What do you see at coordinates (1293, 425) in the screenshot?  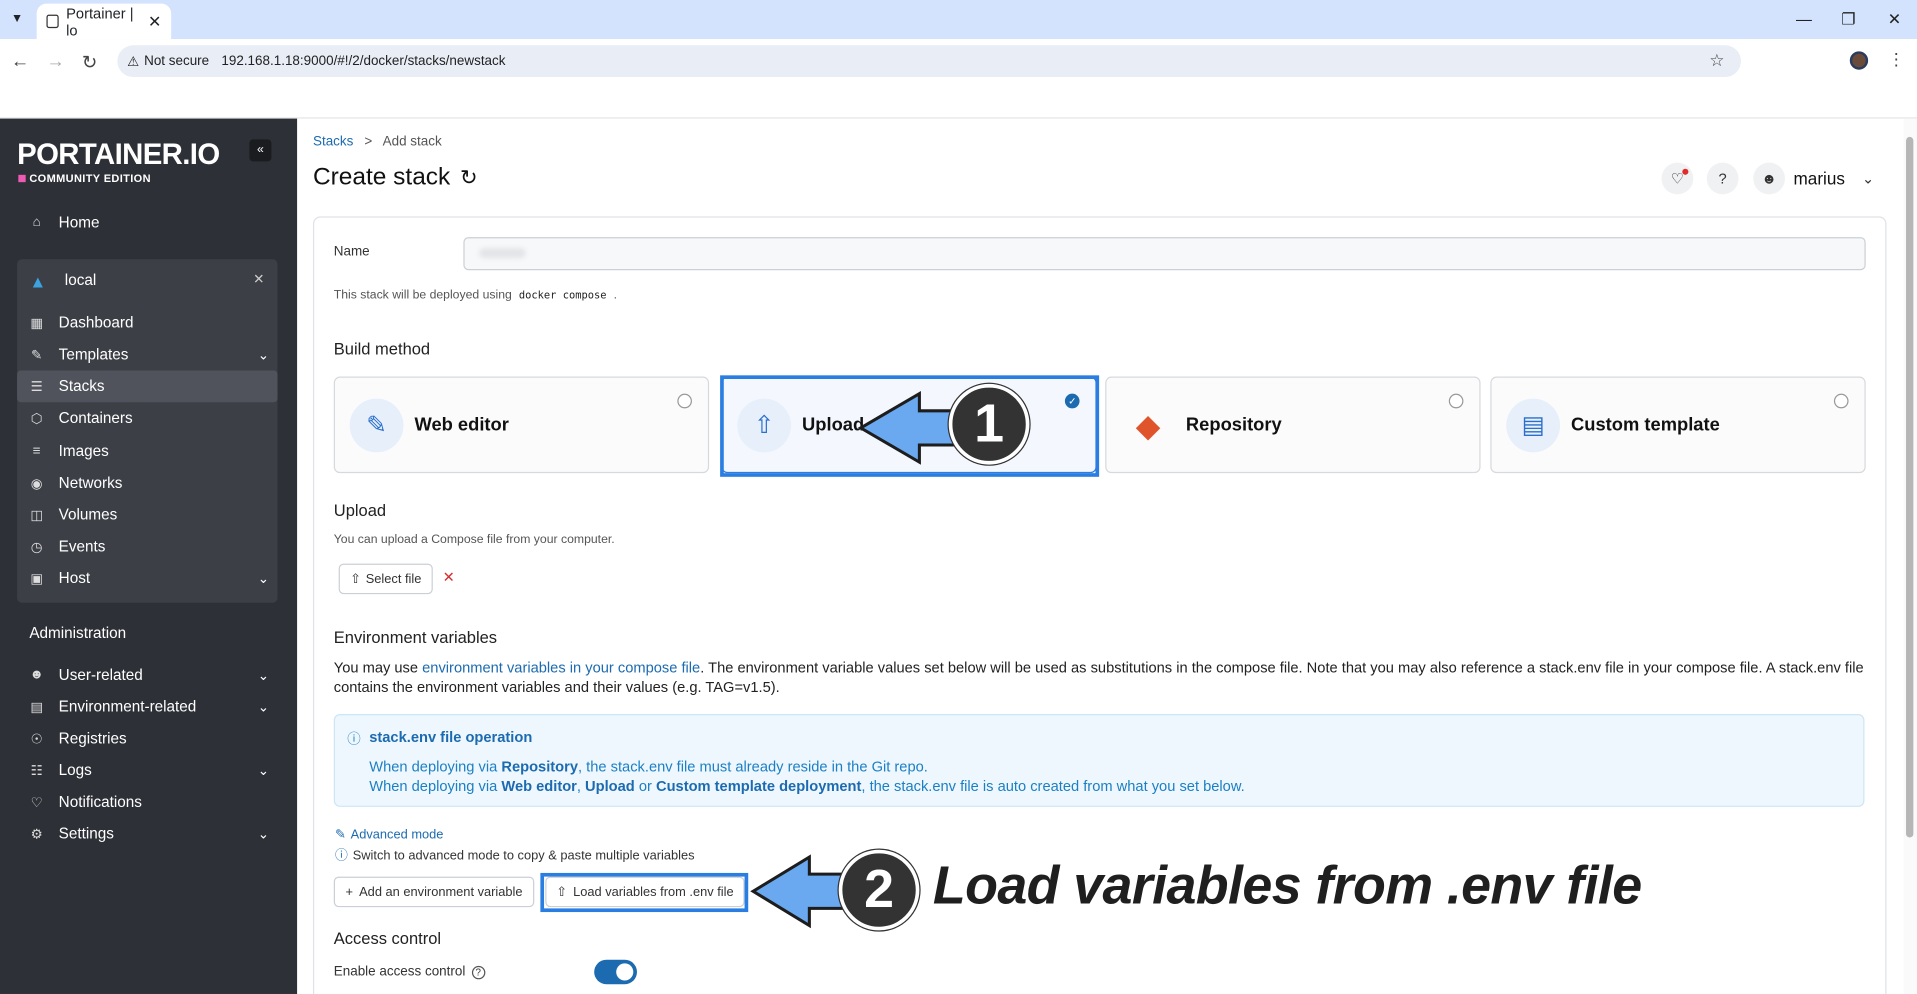 I see `build-method-repository: ◆ Repository` at bounding box center [1293, 425].